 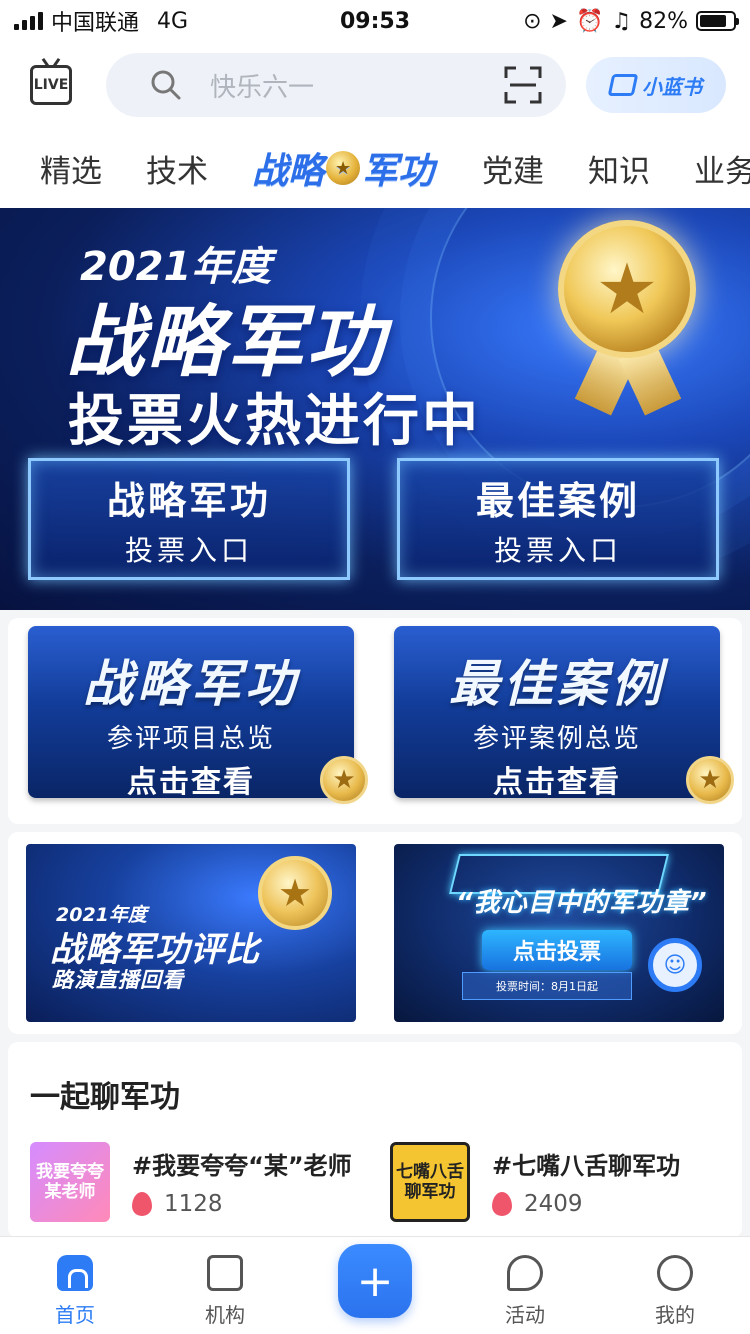 What do you see at coordinates (557, 500) in the screenshot?
I see `vote-entry-title: 最佳案例` at bounding box center [557, 500].